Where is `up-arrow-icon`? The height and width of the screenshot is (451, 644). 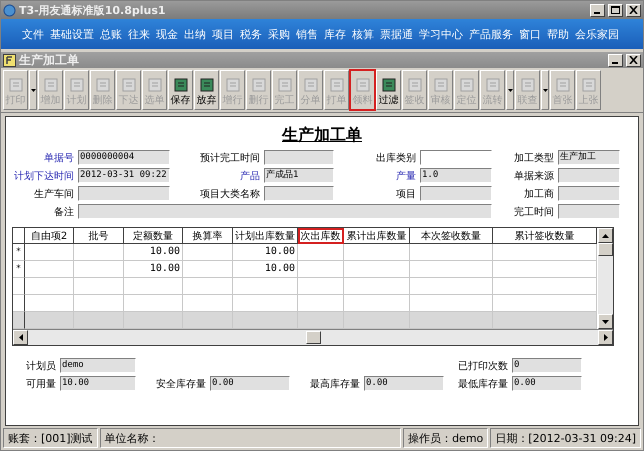
up-arrow-icon is located at coordinates (605, 236).